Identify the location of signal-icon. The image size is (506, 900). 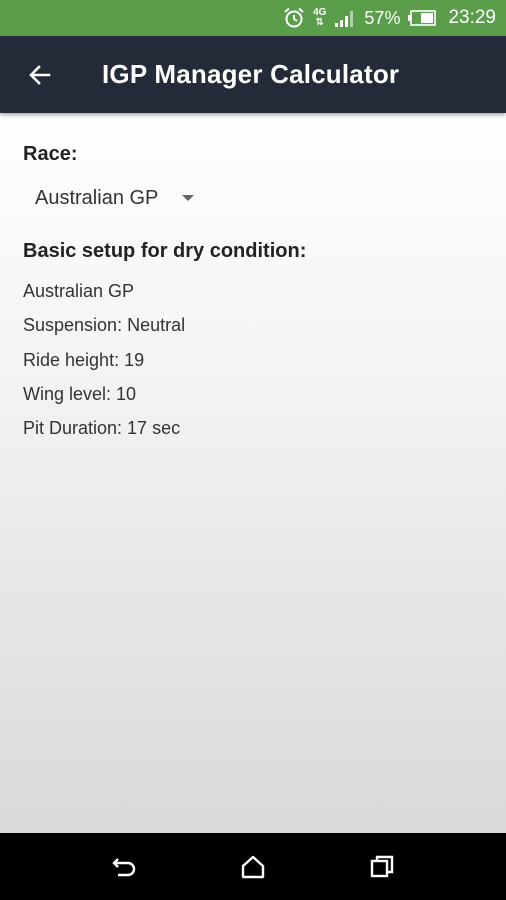
(345, 18).